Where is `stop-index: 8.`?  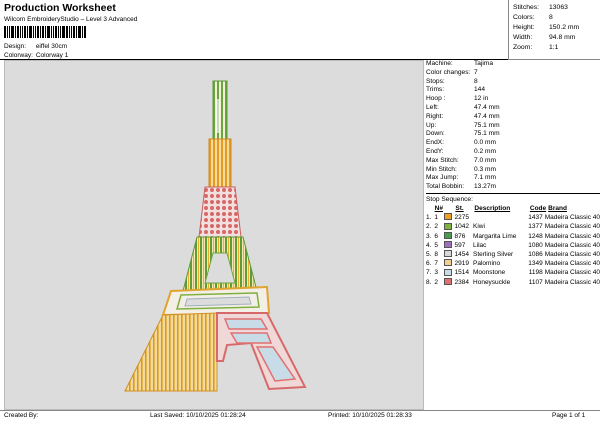 stop-index: 8. is located at coordinates (429, 282).